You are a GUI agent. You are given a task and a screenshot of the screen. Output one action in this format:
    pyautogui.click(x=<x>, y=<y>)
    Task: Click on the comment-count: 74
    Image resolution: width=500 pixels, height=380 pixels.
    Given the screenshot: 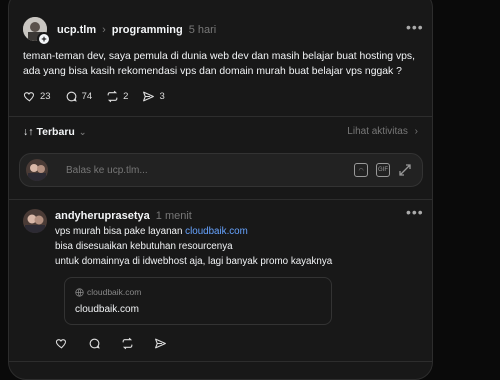 What is the action you would take?
    pyautogui.click(x=87, y=96)
    